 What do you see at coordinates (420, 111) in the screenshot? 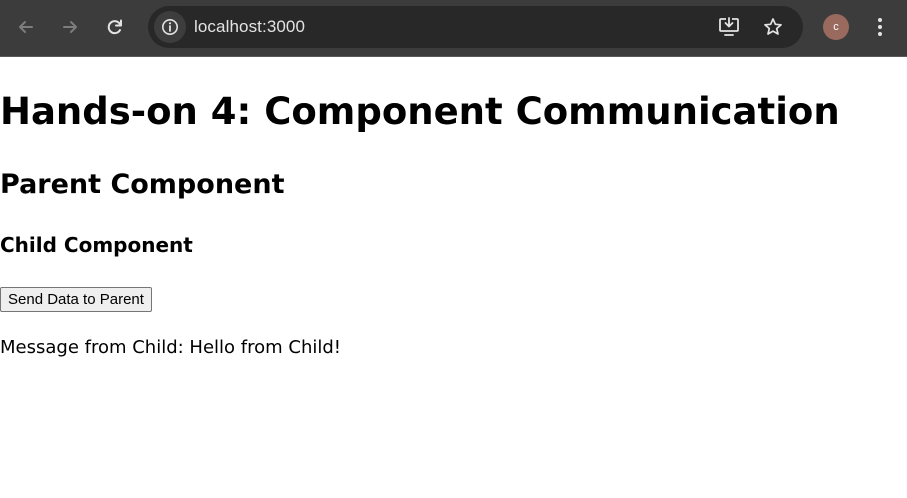
I see `page-title: Hands-on 4: Component Communication` at bounding box center [420, 111].